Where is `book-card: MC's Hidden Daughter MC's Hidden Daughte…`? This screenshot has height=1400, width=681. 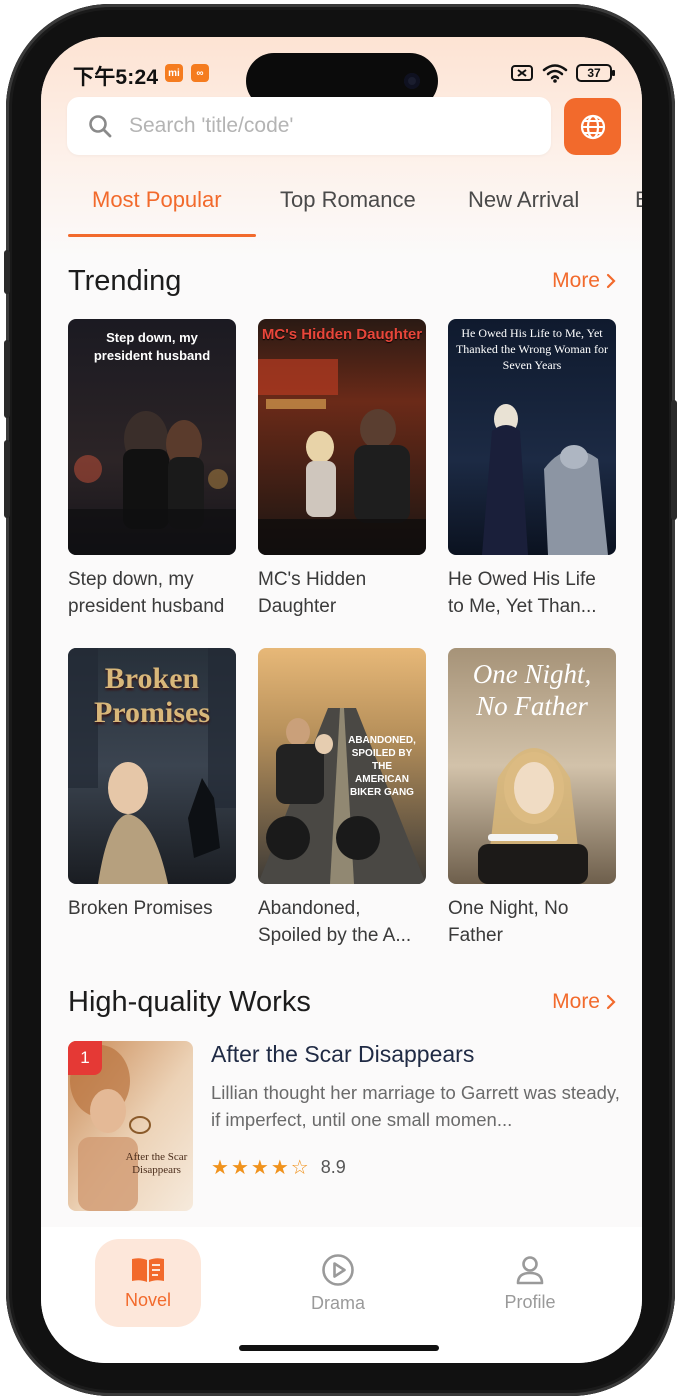
book-card: MC's Hidden Daughter MC's Hidden Daughte… is located at coordinates (342, 469).